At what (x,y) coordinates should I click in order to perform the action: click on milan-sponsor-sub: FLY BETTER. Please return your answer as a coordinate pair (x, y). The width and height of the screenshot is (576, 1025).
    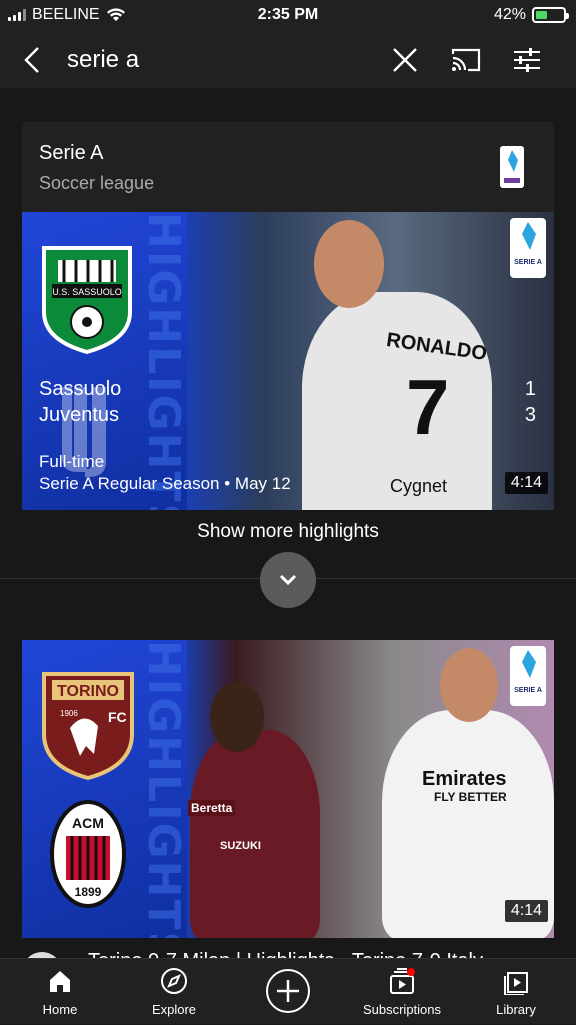
    Looking at the image, I should click on (470, 797).